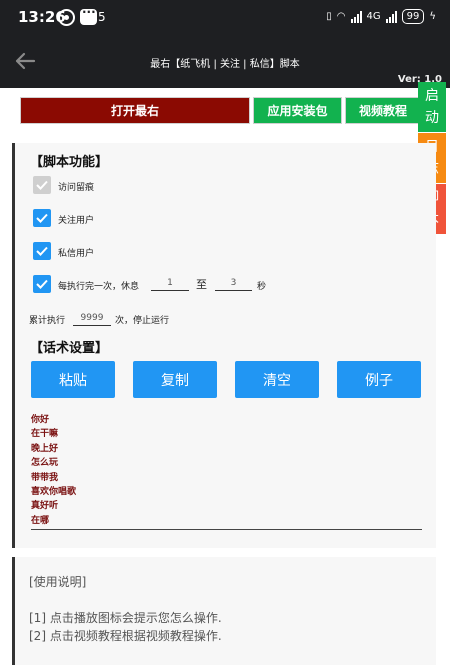 The height and width of the screenshot is (672, 450). I want to click on visit-trace-label: 访问留痕, so click(76, 188).